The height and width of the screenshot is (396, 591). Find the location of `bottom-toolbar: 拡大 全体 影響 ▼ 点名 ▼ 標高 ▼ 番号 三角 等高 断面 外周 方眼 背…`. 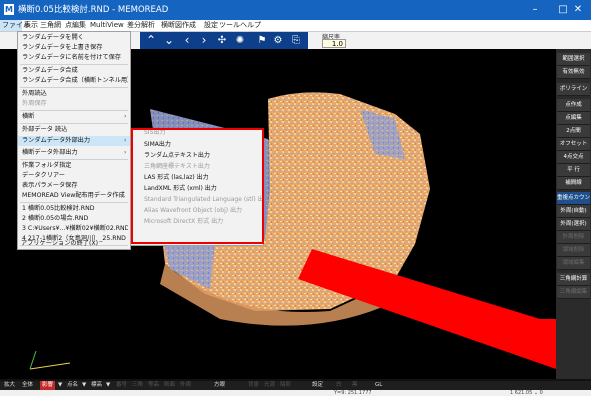

bottom-toolbar: 拡大 全体 影響 ▼ 点名 ▼ 標高 ▼ 番号 三角 等高 断面 外周 方眼 背… is located at coordinates (295, 385).